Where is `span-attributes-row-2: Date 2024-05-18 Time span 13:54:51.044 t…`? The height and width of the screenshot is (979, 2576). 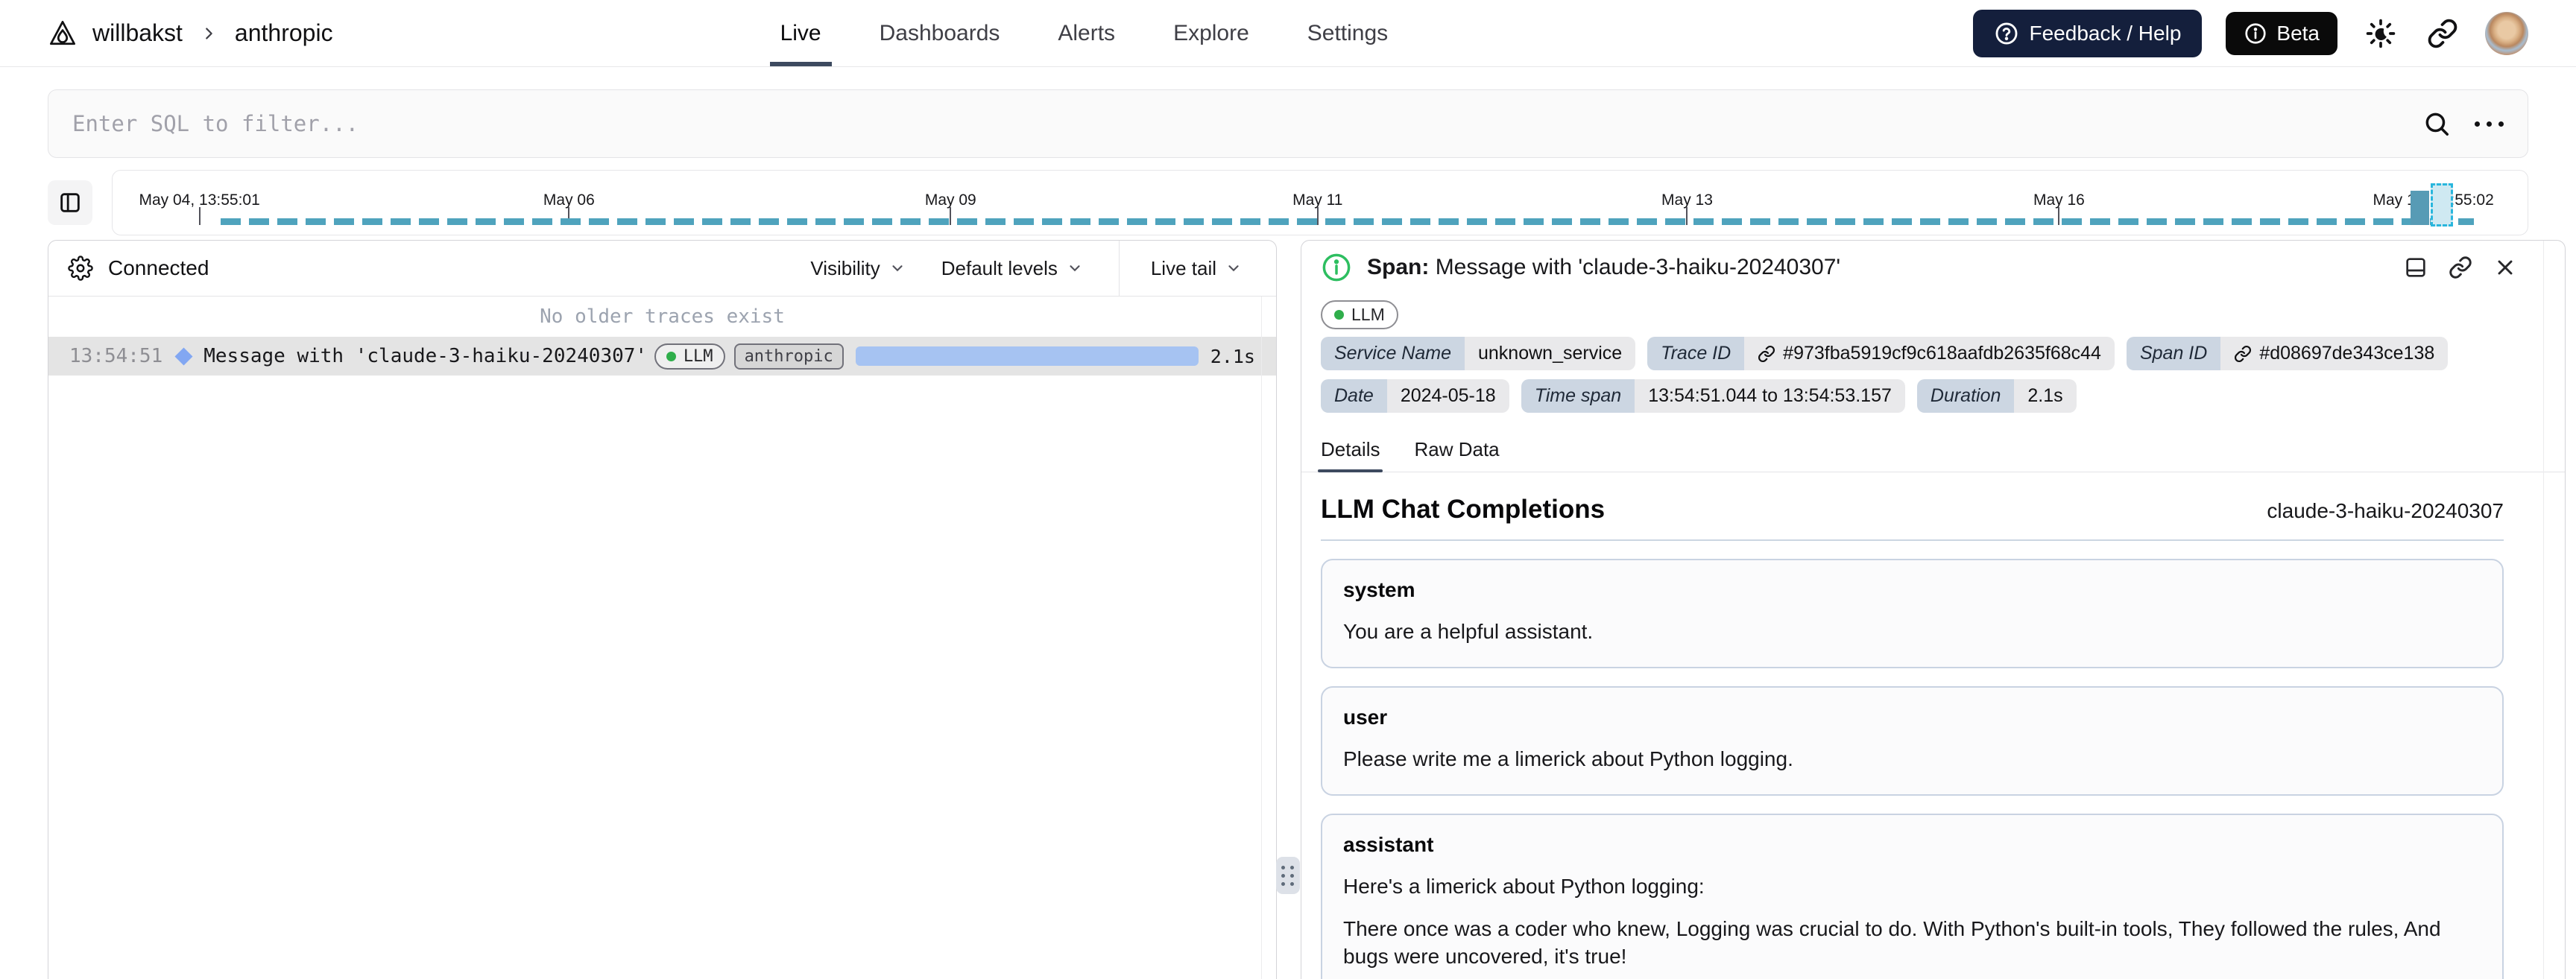
span-attributes-row-2: Date 2024-05-18 Time span 13:54:51.044 t… is located at coordinates (1933, 391).